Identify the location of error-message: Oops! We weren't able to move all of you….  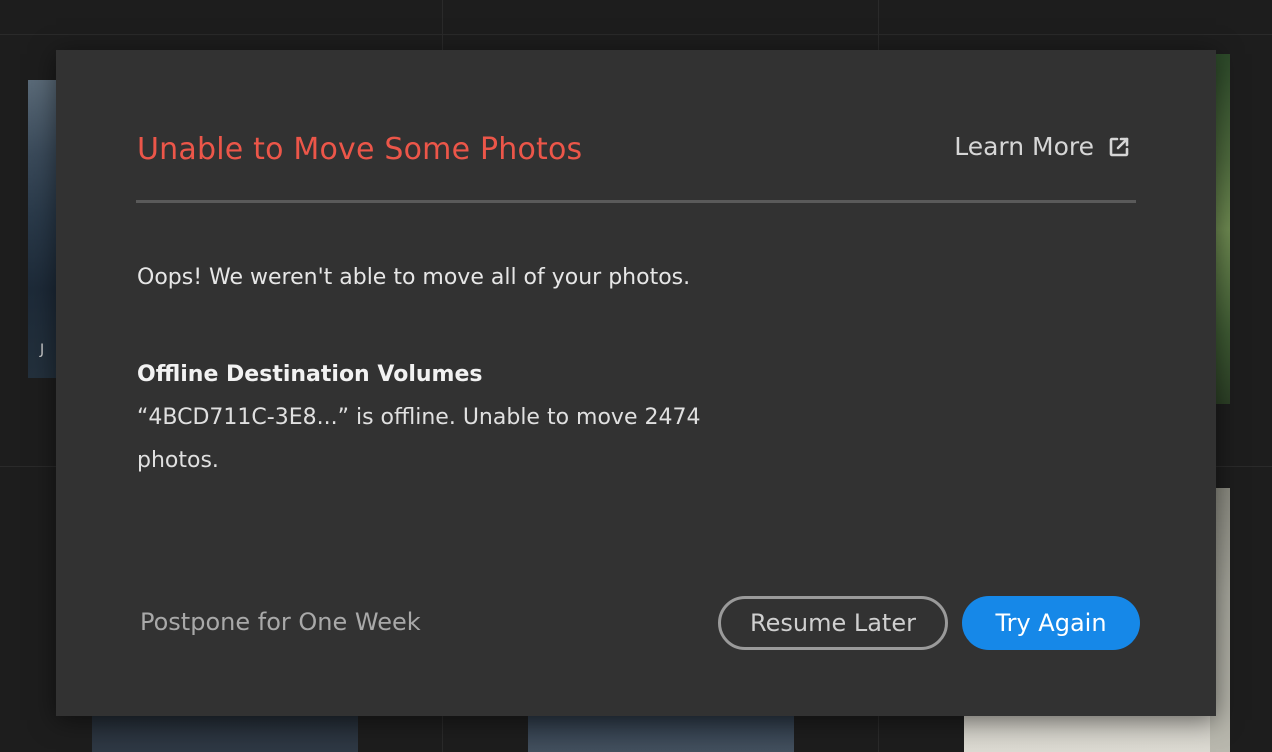
(414, 277).